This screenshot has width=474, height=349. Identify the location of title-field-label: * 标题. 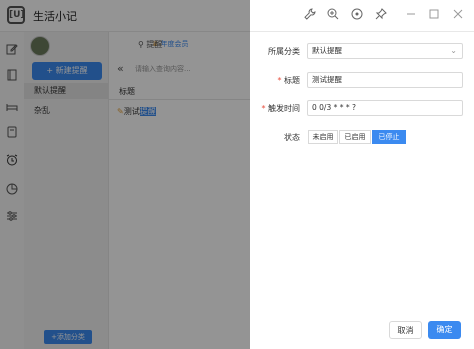
(275, 80).